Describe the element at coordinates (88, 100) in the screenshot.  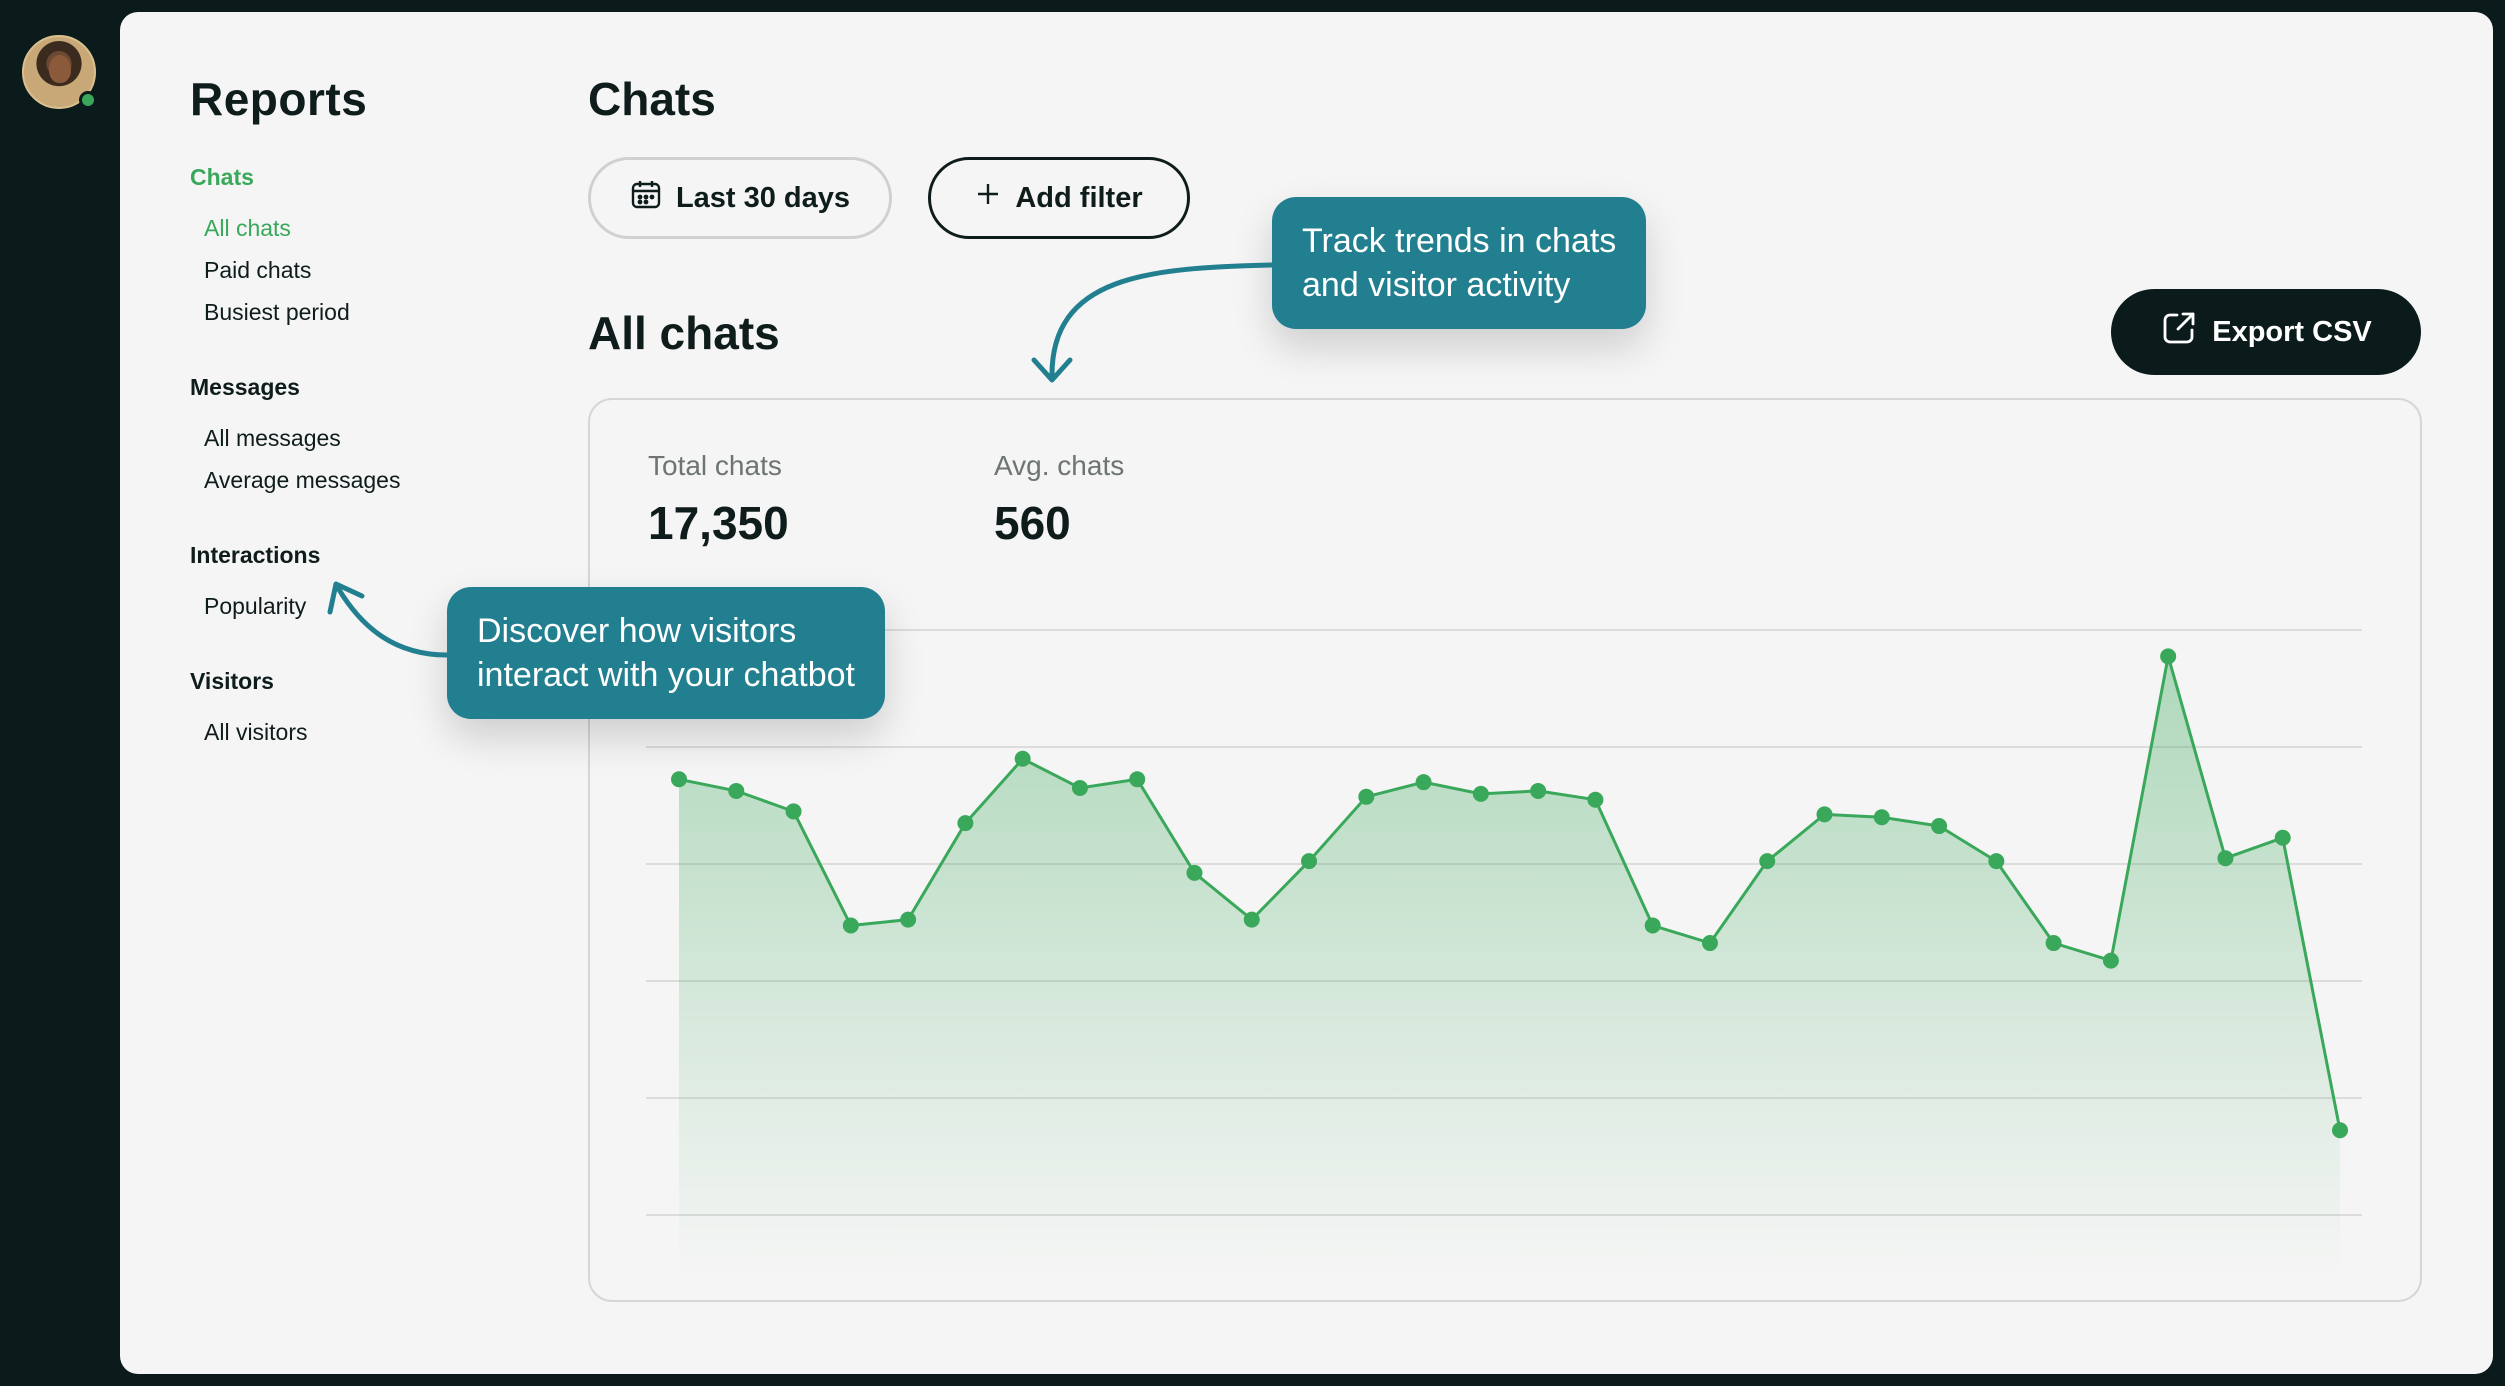
I see `online-status-dot` at that location.